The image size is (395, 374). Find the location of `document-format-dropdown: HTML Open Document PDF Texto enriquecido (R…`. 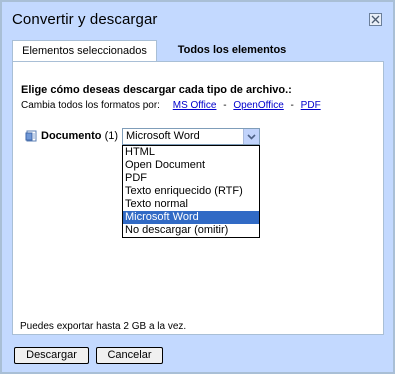

document-format-dropdown: HTML Open Document PDF Texto enriquecido (R… is located at coordinates (191, 191).